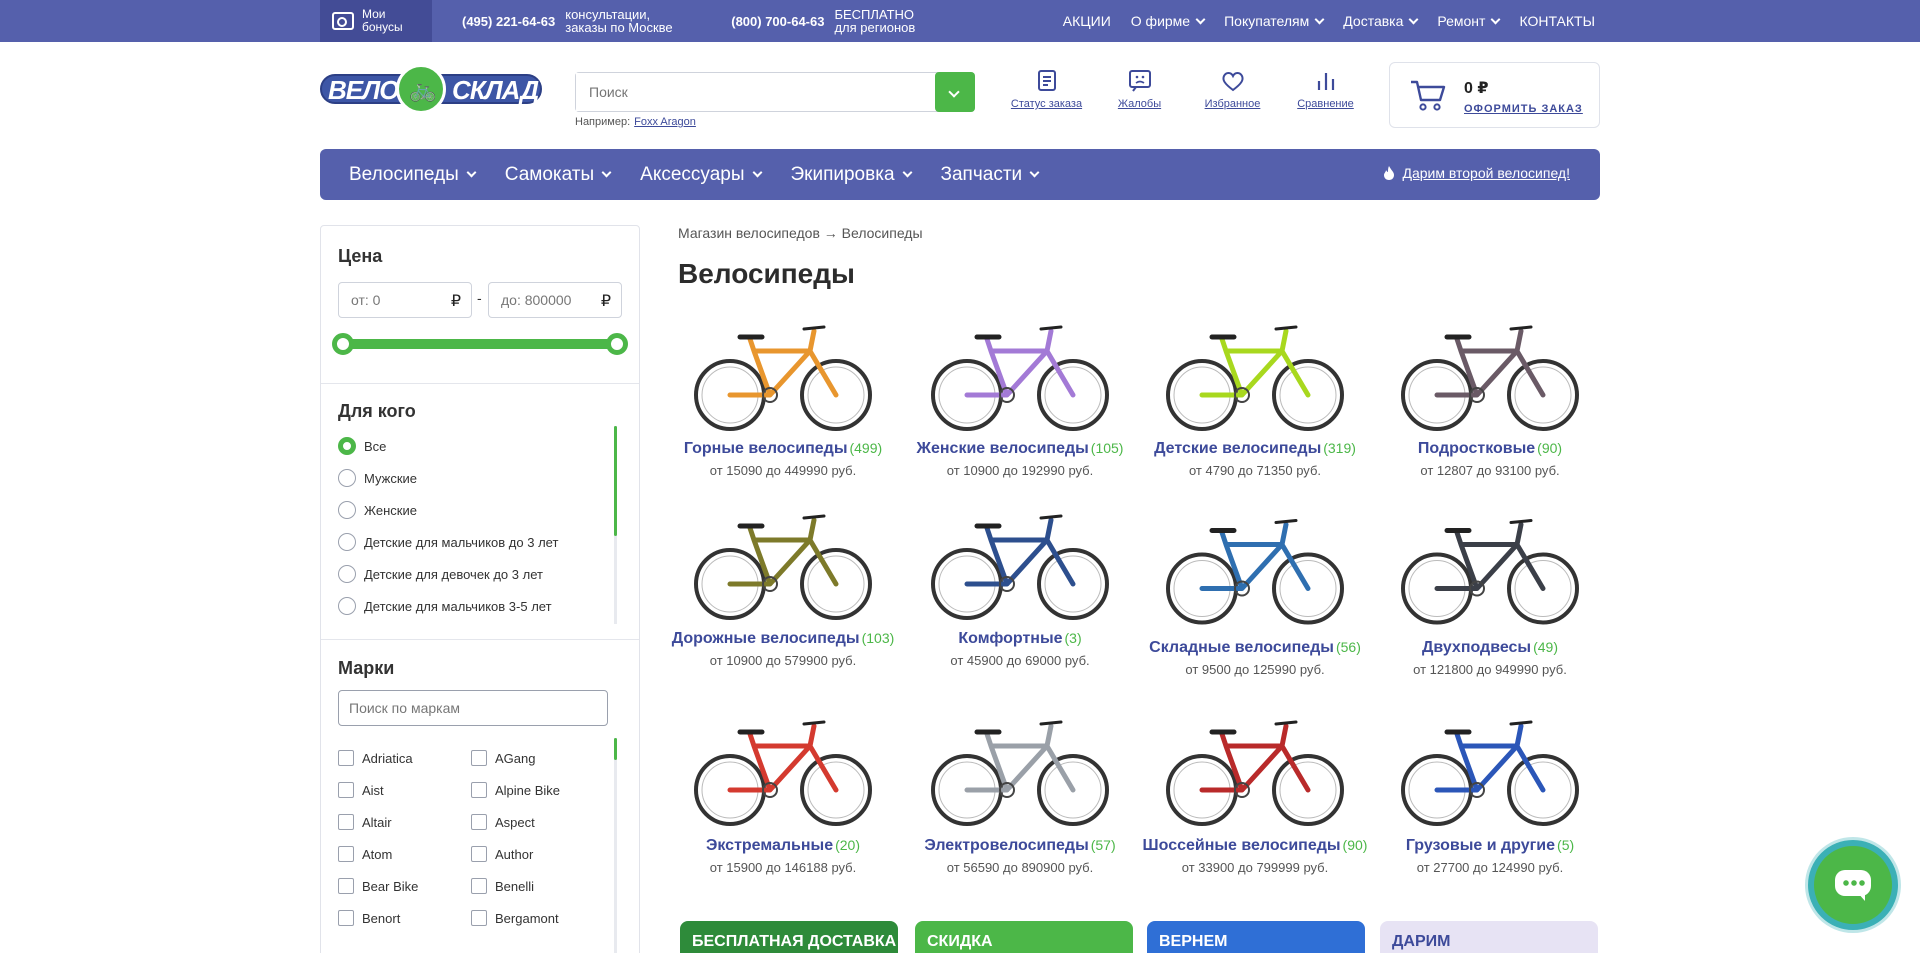 The width and height of the screenshot is (1920, 953). I want to click on main-nav-equipment: Экипировка, so click(836, 175).